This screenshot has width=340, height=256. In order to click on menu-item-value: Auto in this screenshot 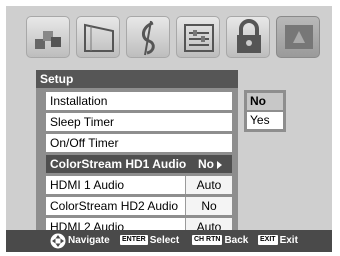, I will do `click(208, 185)`.